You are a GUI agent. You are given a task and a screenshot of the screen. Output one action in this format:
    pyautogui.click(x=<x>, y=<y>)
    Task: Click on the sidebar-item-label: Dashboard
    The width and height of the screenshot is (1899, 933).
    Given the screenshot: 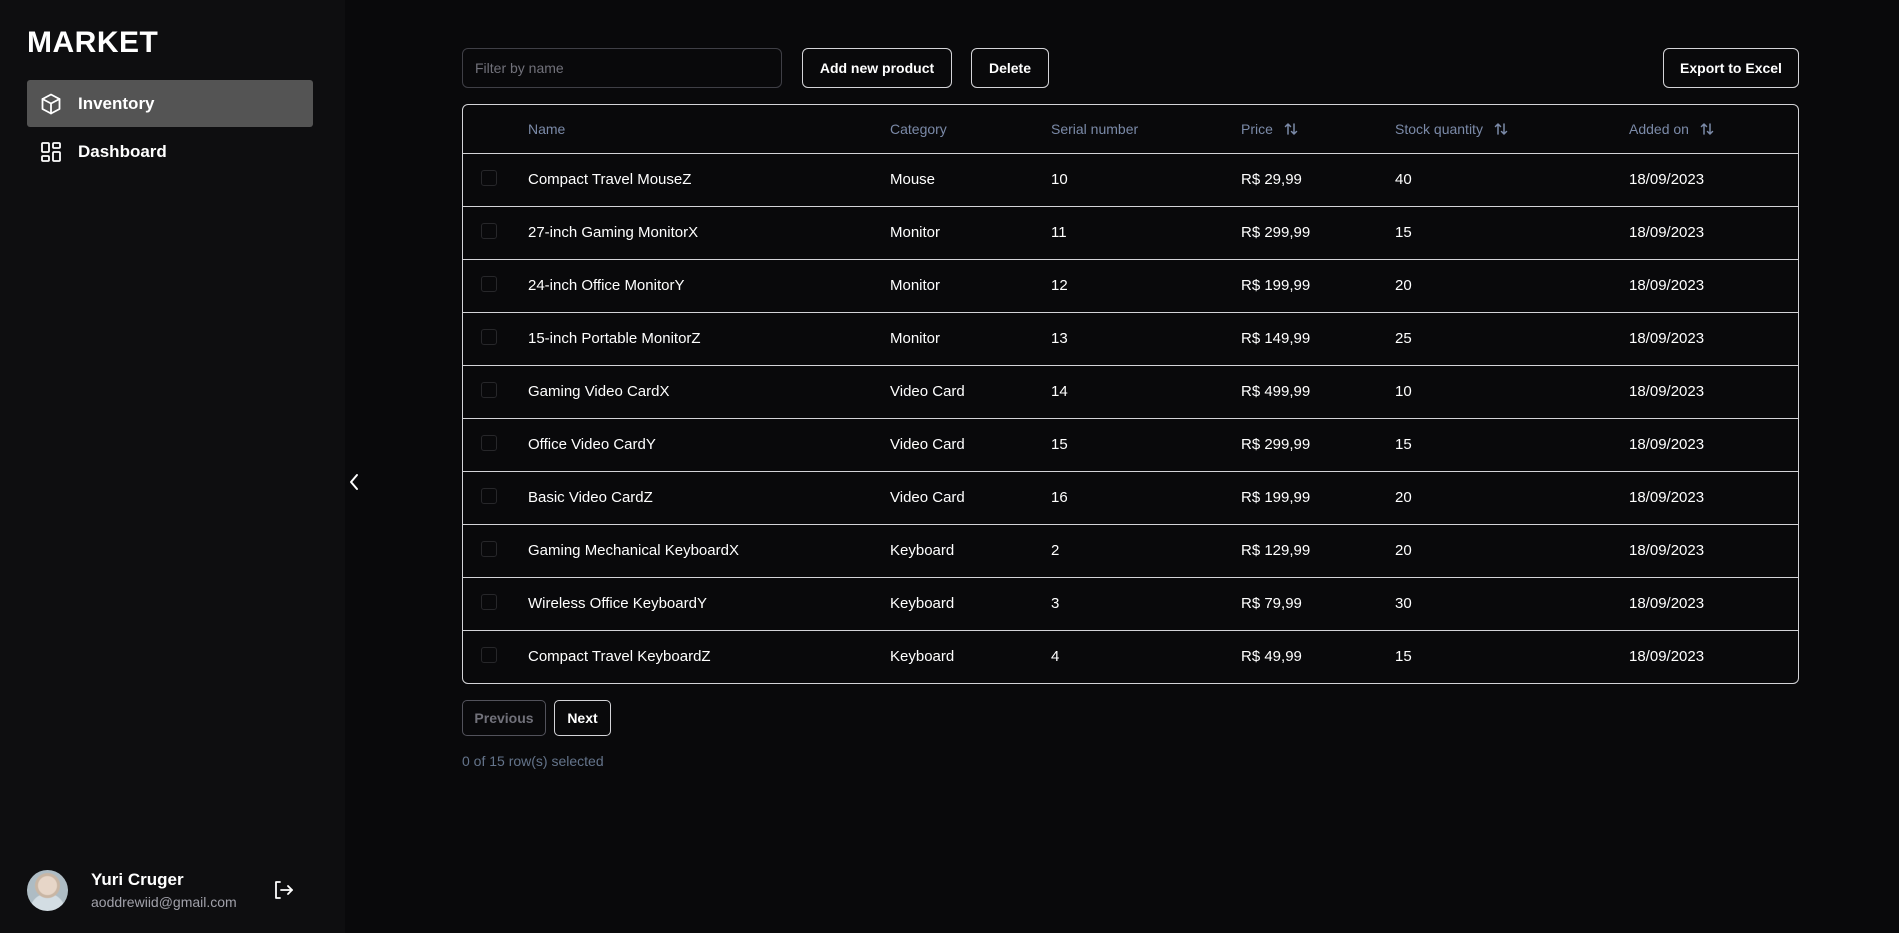 What is the action you would take?
    pyautogui.click(x=122, y=151)
    